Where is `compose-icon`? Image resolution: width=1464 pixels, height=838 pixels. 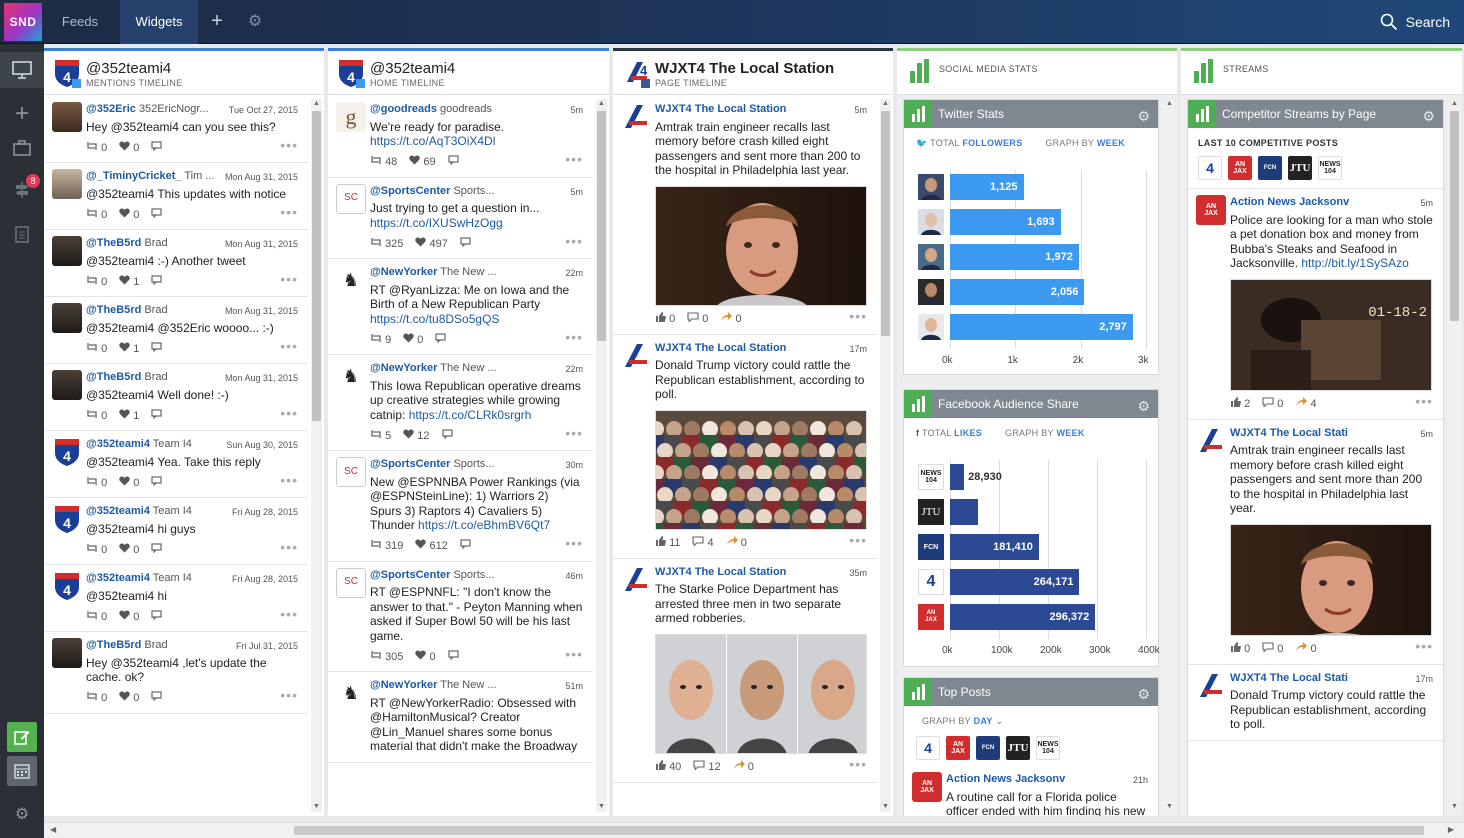 compose-icon is located at coordinates (22, 737).